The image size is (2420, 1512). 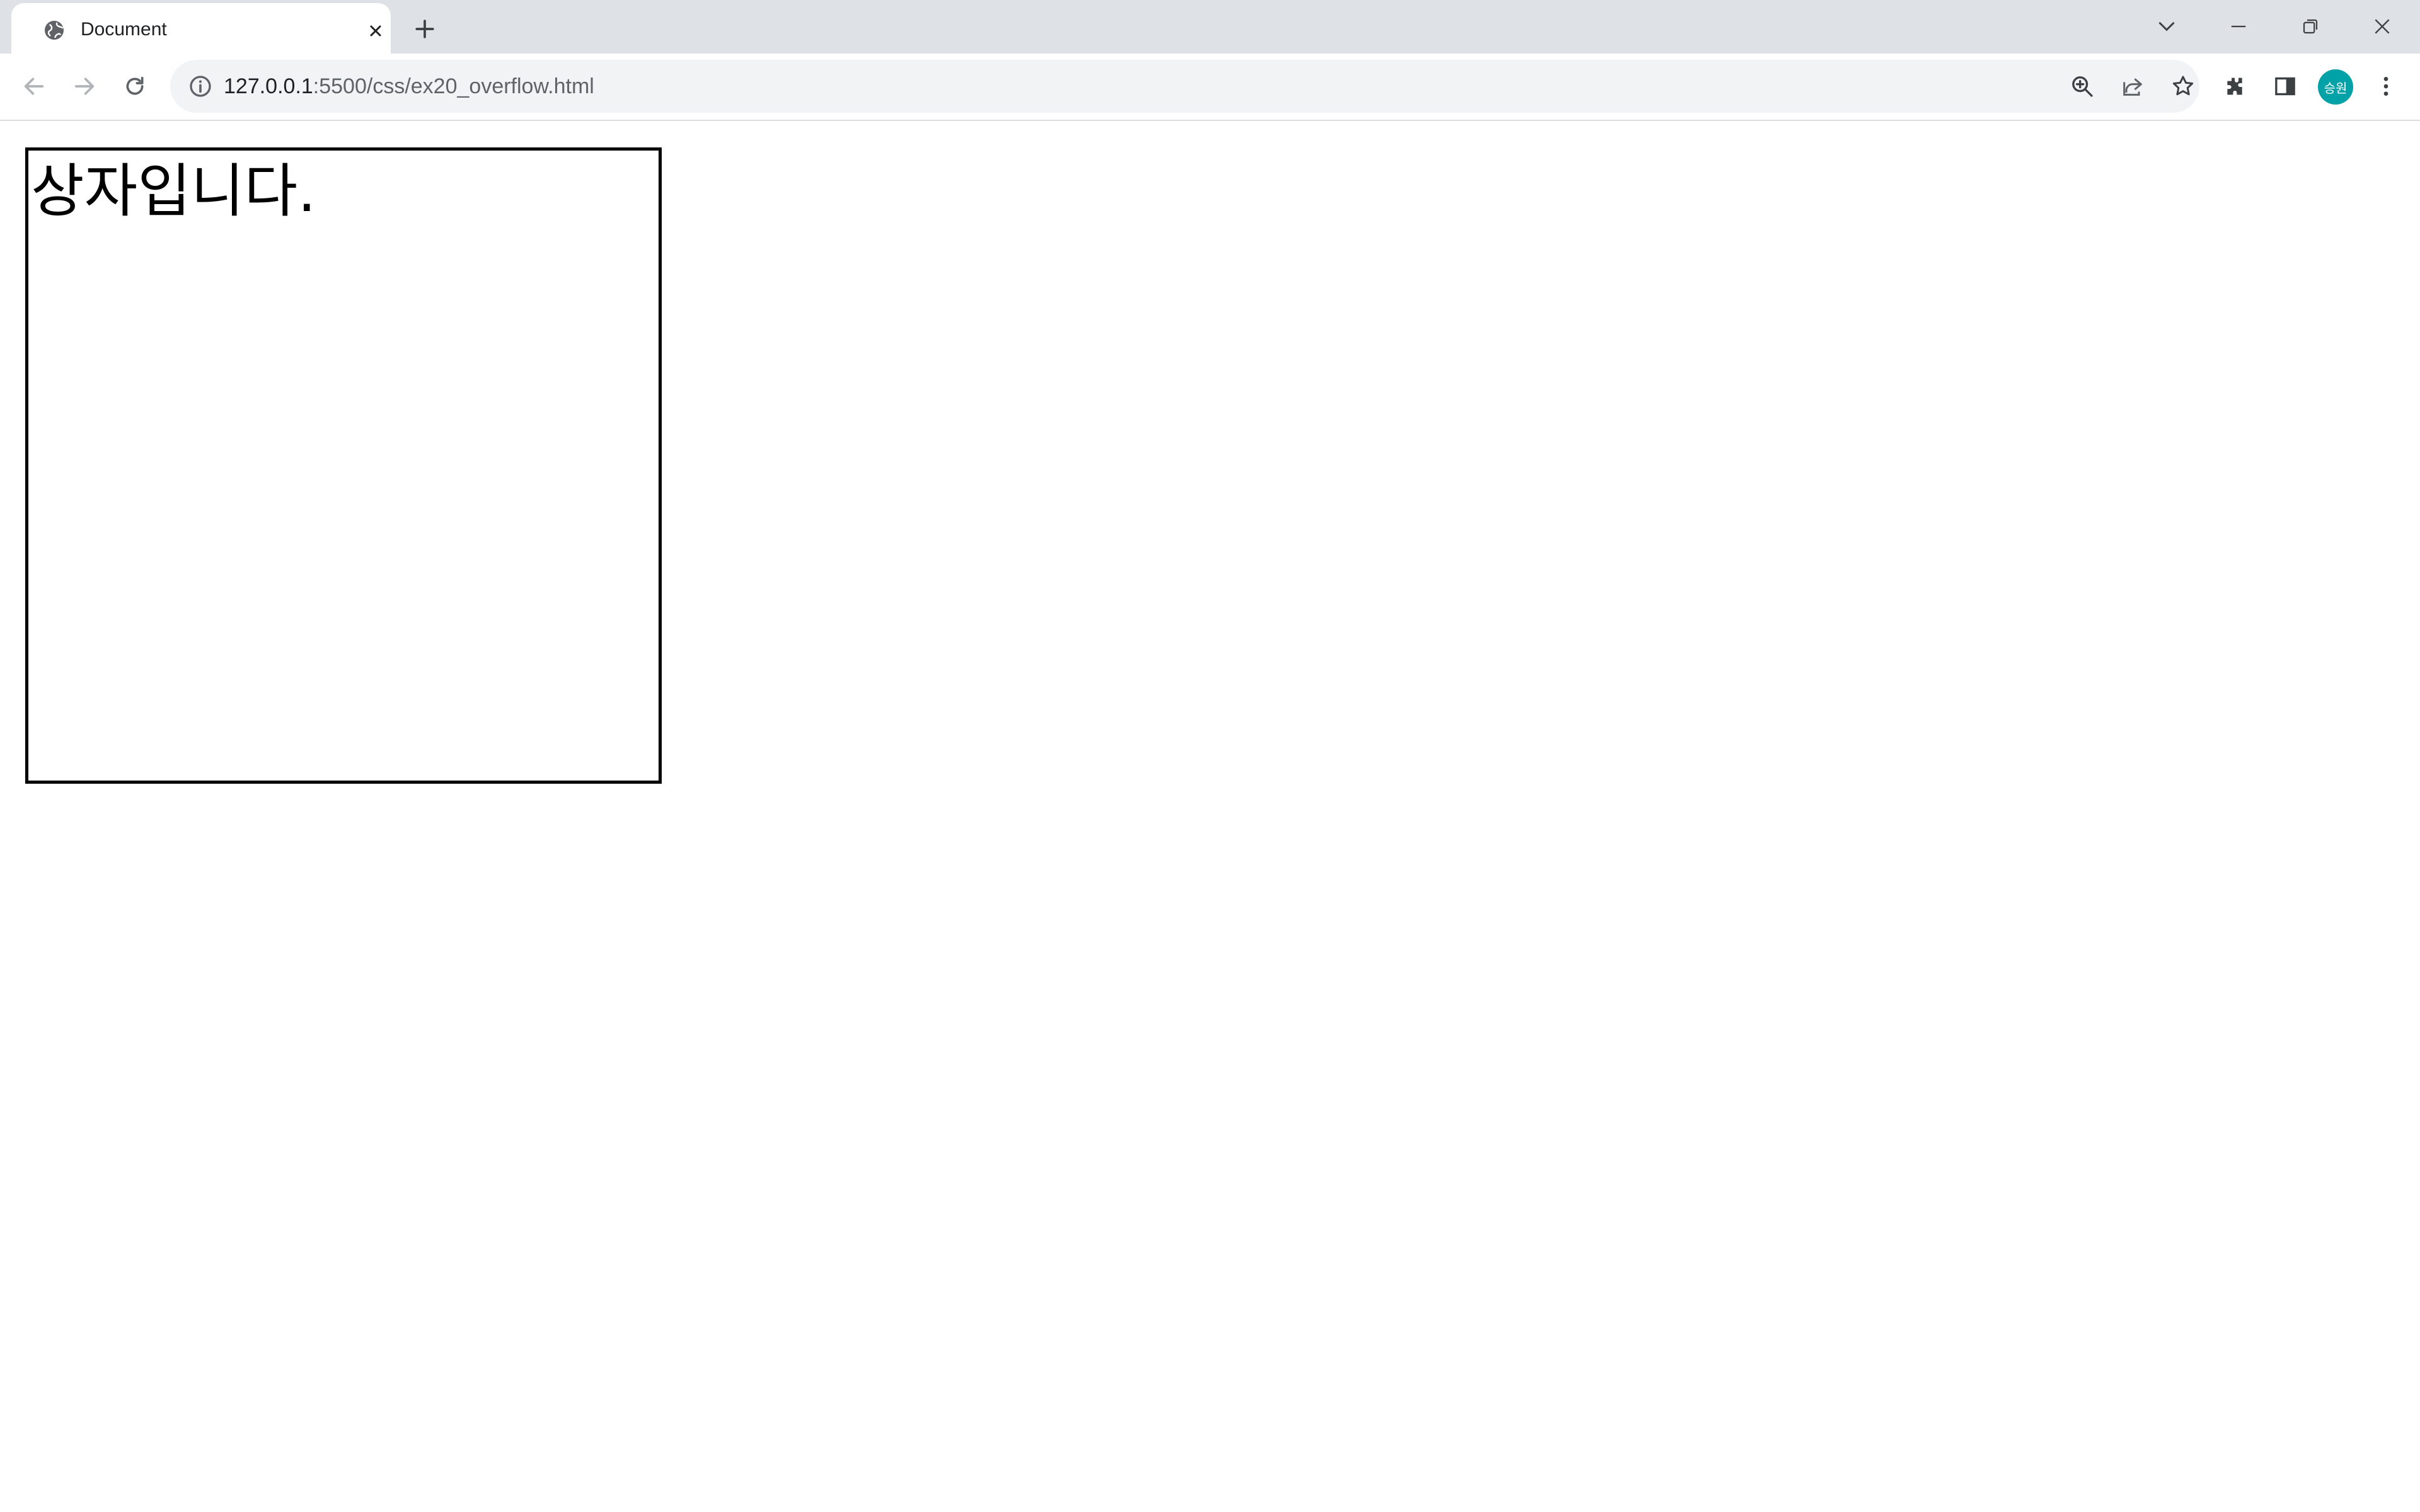 What do you see at coordinates (55, 30) in the screenshot?
I see `globe-icon` at bounding box center [55, 30].